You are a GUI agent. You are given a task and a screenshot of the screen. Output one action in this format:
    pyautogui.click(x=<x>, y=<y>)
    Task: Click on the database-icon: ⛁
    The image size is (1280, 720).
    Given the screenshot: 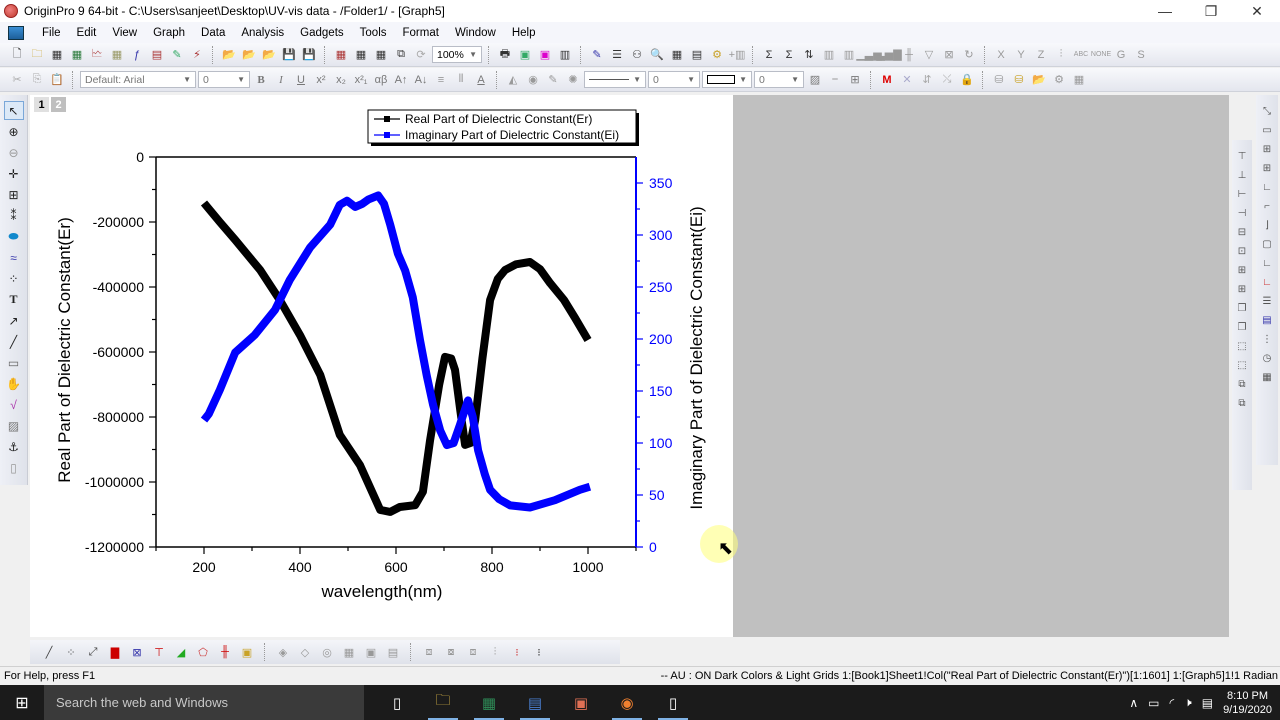 What is the action you would take?
    pyautogui.click(x=999, y=80)
    